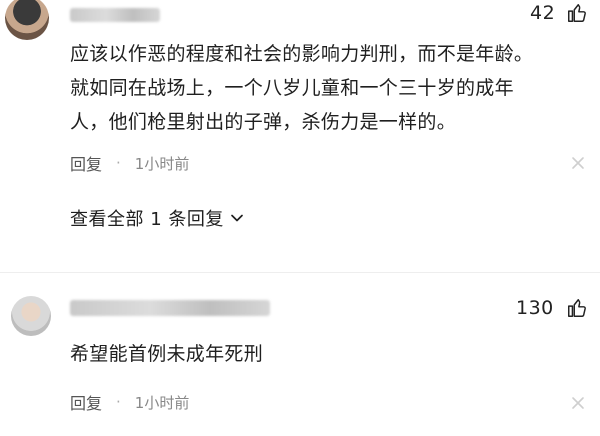 The image size is (600, 436). I want to click on like-count: 130, so click(535, 308).